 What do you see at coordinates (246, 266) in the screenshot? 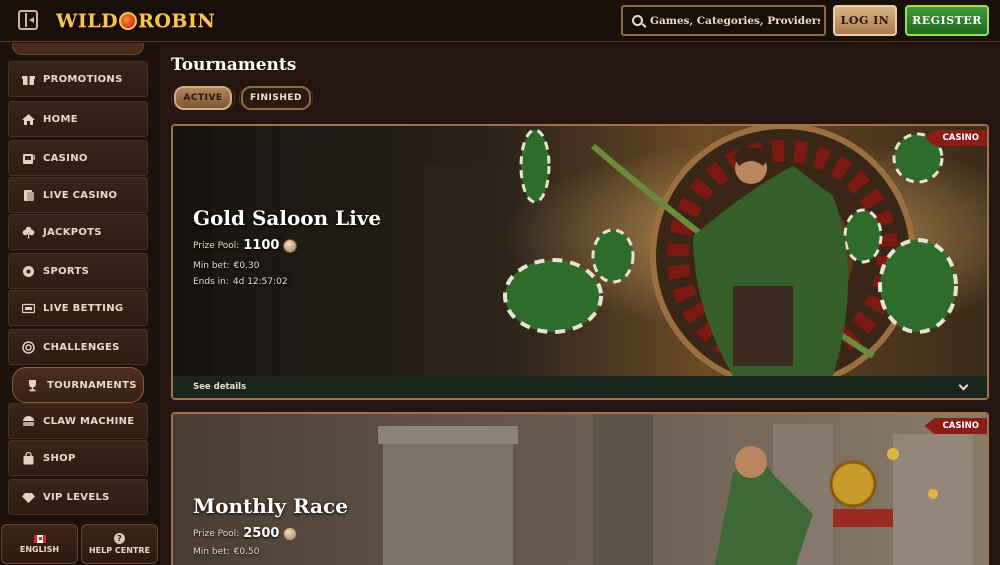
I see `min-bet-value: €0.30` at bounding box center [246, 266].